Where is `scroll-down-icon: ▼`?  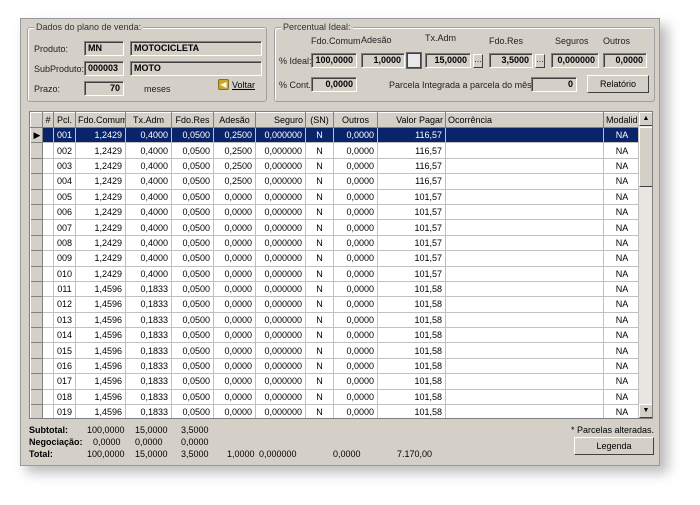 scroll-down-icon: ▼ is located at coordinates (645, 411).